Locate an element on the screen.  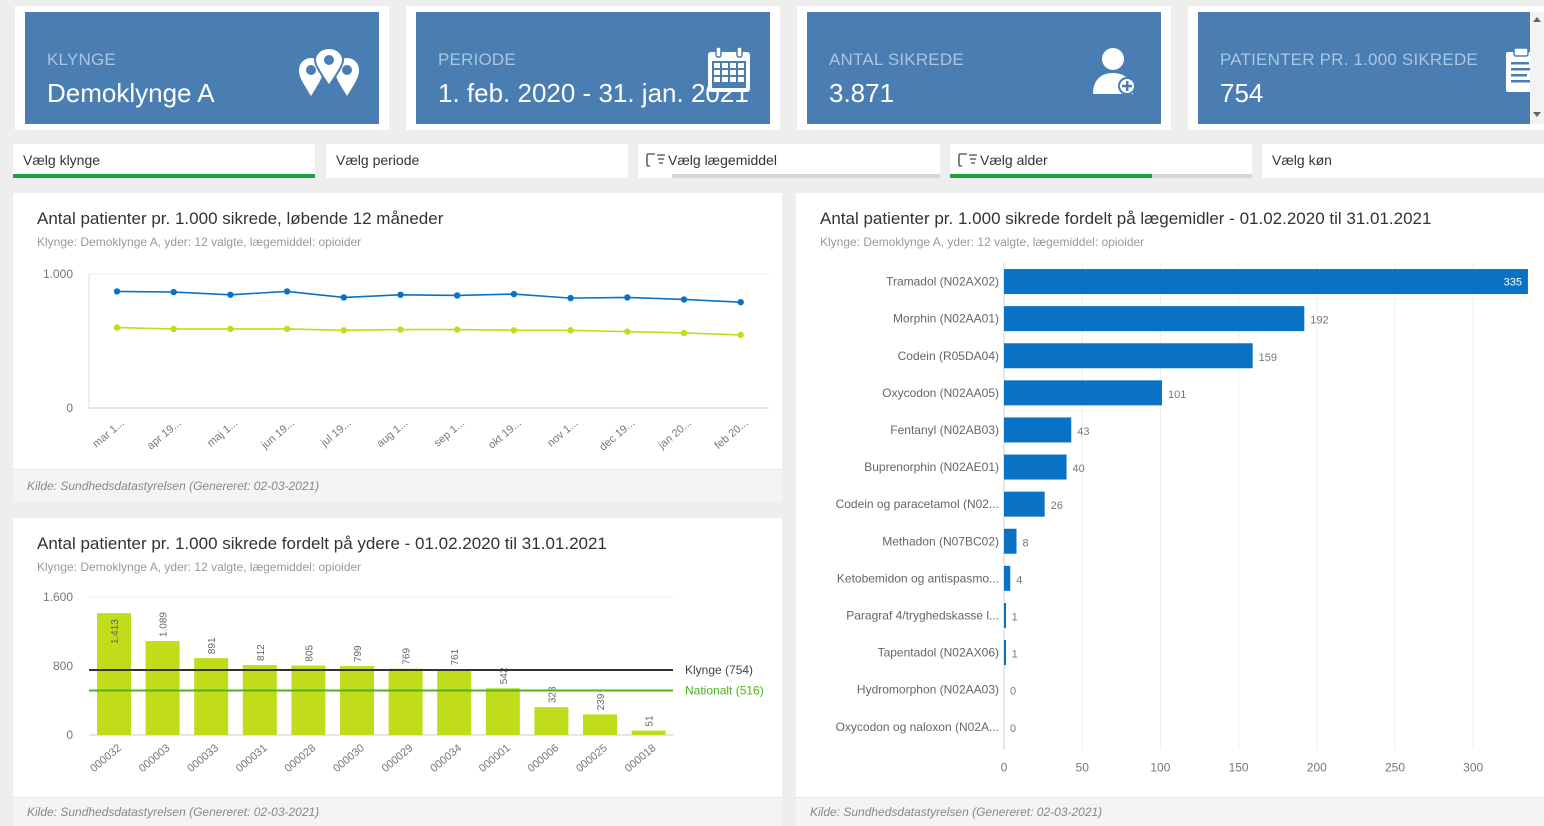
x-tick-label: 000003 is located at coordinates (155, 758).